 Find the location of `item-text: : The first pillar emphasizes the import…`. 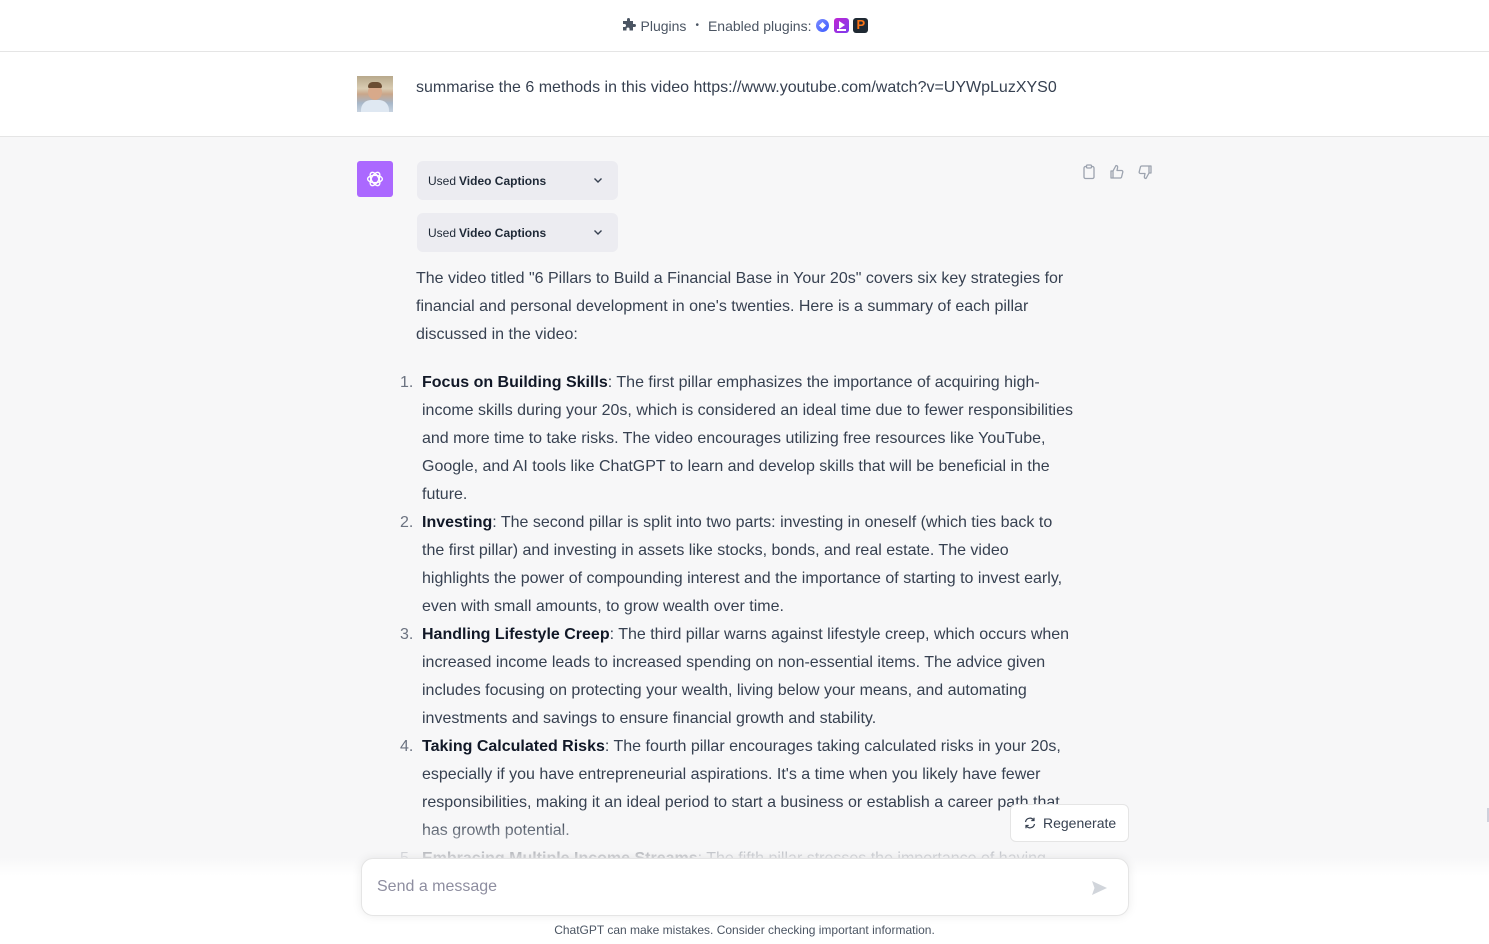

item-text: : The first pillar emphasizes the import… is located at coordinates (747, 438).